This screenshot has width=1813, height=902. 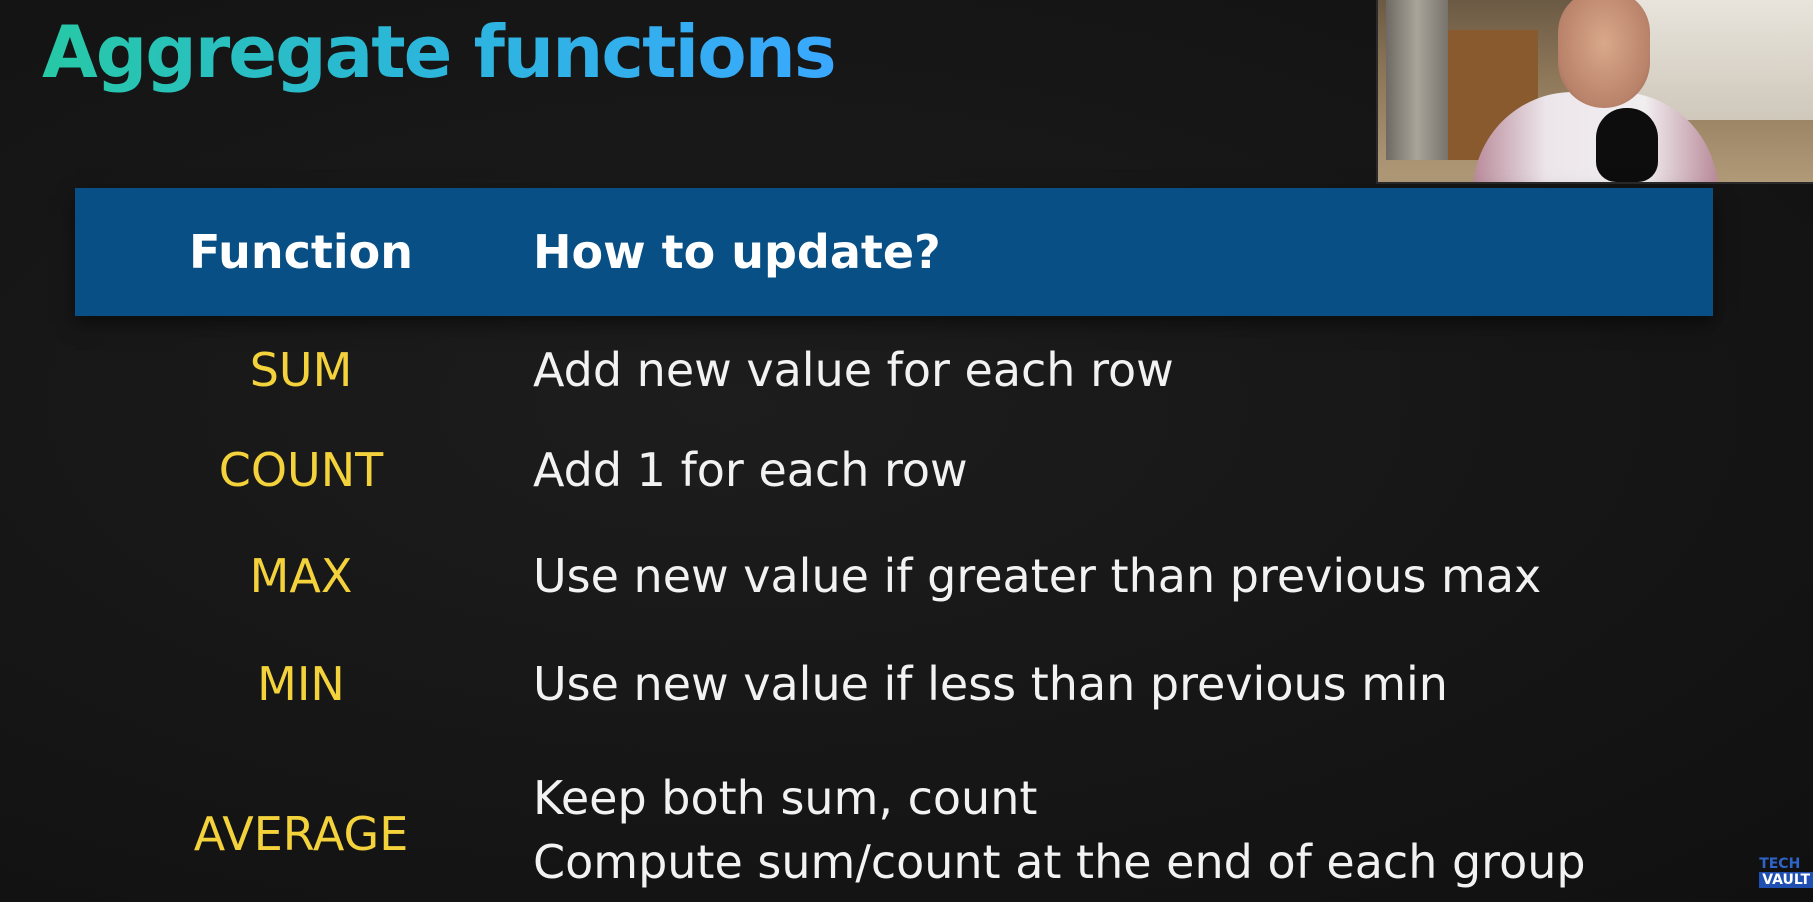 What do you see at coordinates (737, 252) in the screenshot?
I see `header-how-to-update: How to update?` at bounding box center [737, 252].